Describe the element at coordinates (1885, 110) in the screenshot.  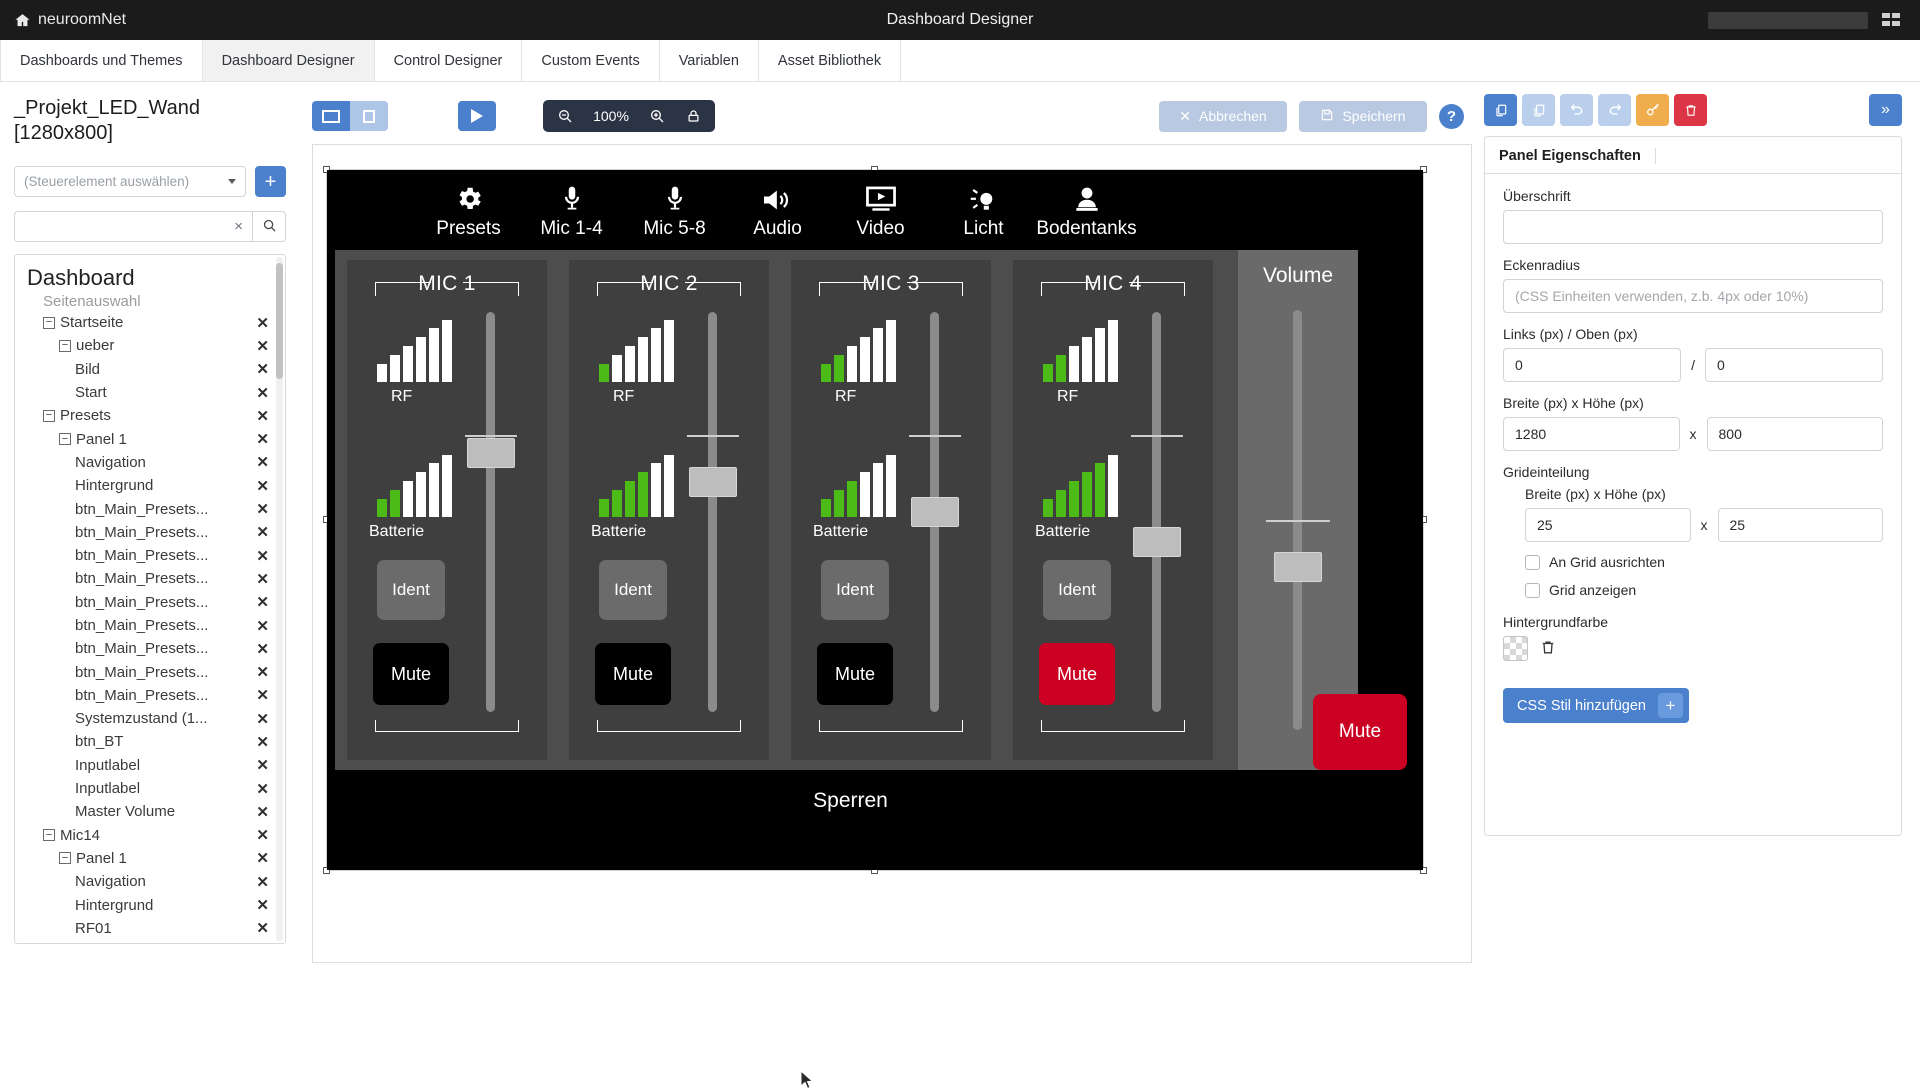
I see `chevrons-right-icon: »` at that location.